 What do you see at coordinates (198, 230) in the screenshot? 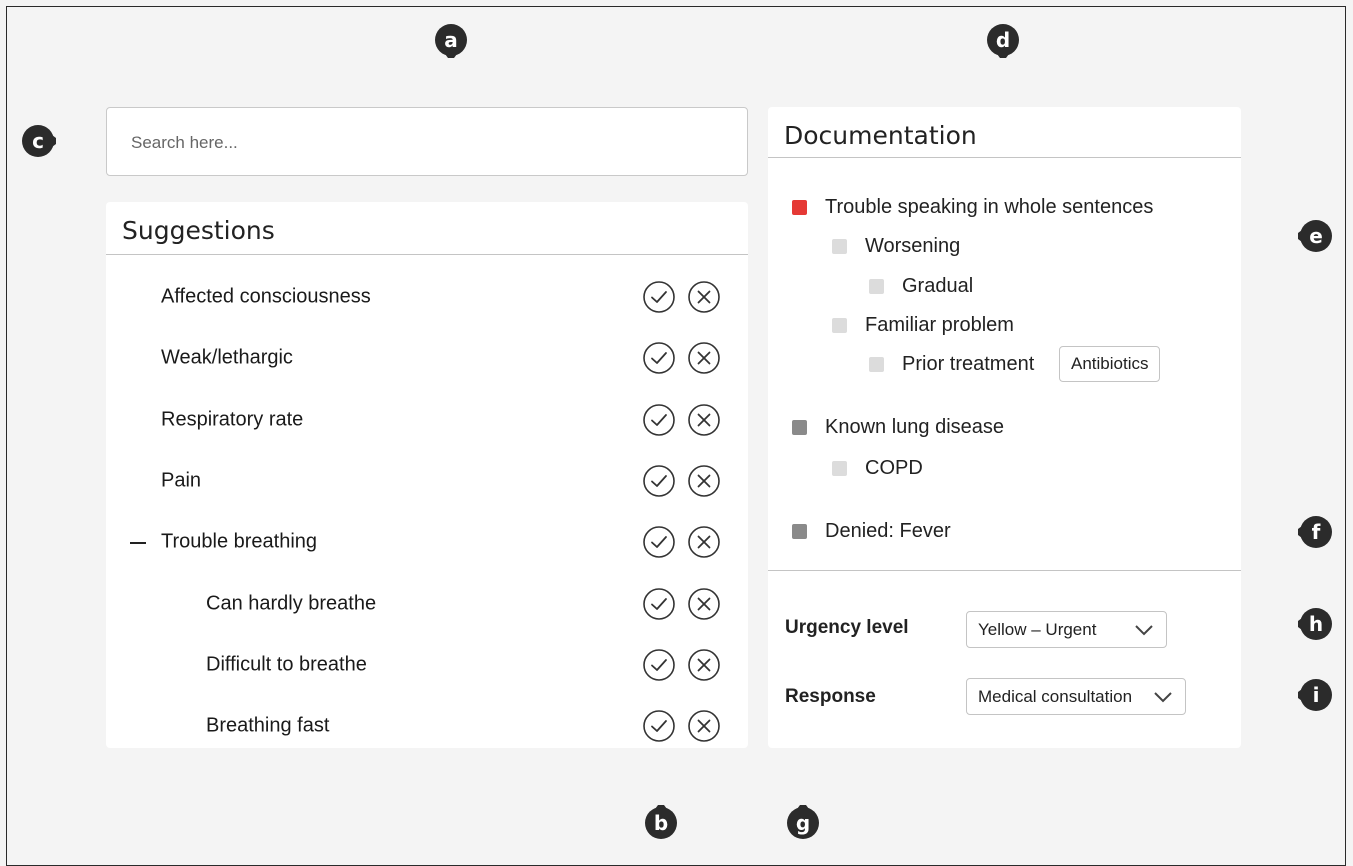
I see `suggestions-title: Suggestions` at bounding box center [198, 230].